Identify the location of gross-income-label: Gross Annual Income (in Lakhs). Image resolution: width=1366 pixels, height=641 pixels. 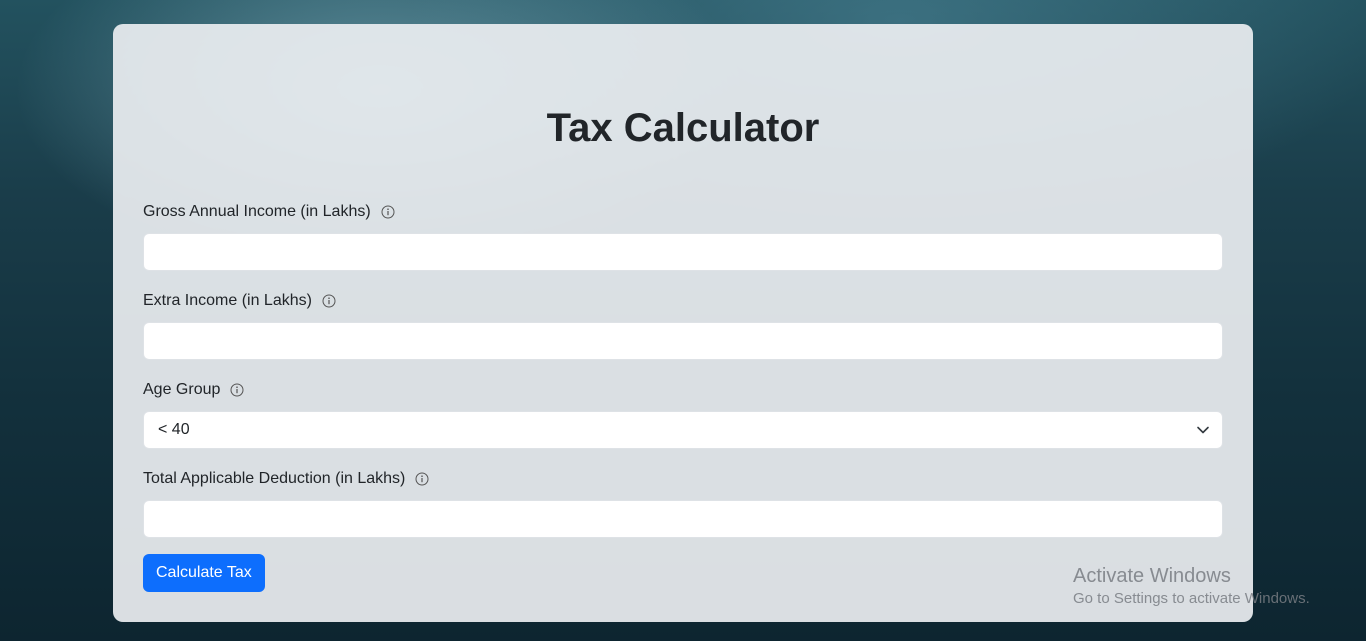
(269, 212).